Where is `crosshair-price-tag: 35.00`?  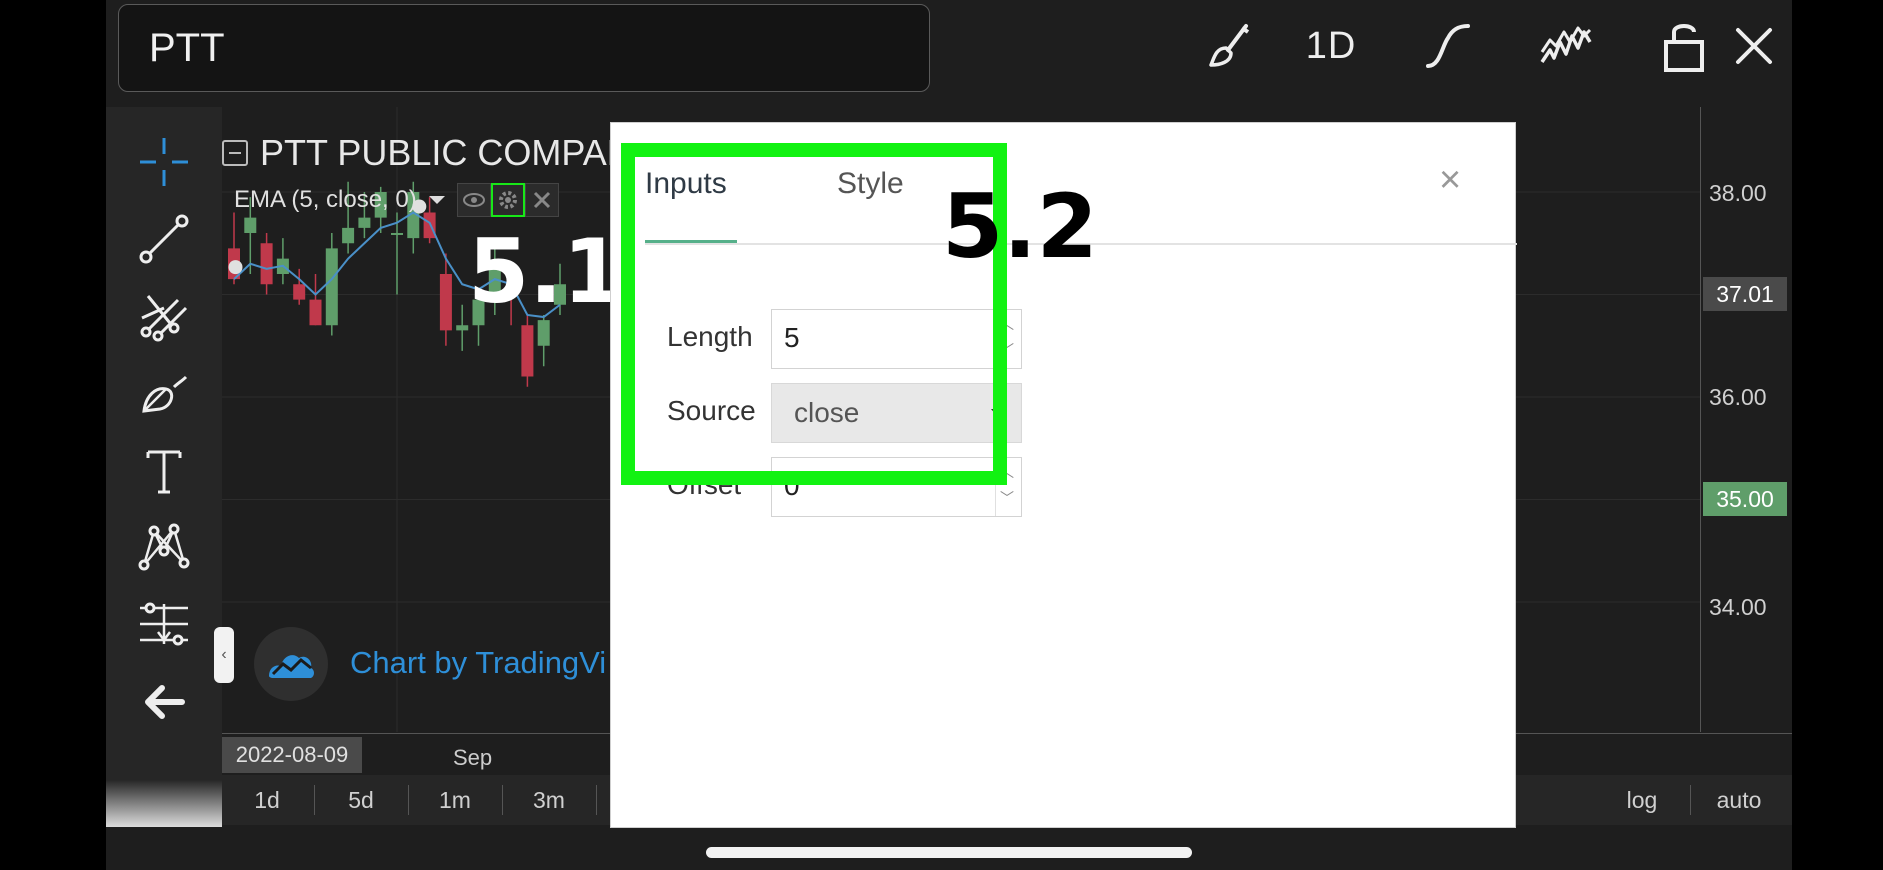
crosshair-price-tag: 35.00 is located at coordinates (1745, 499).